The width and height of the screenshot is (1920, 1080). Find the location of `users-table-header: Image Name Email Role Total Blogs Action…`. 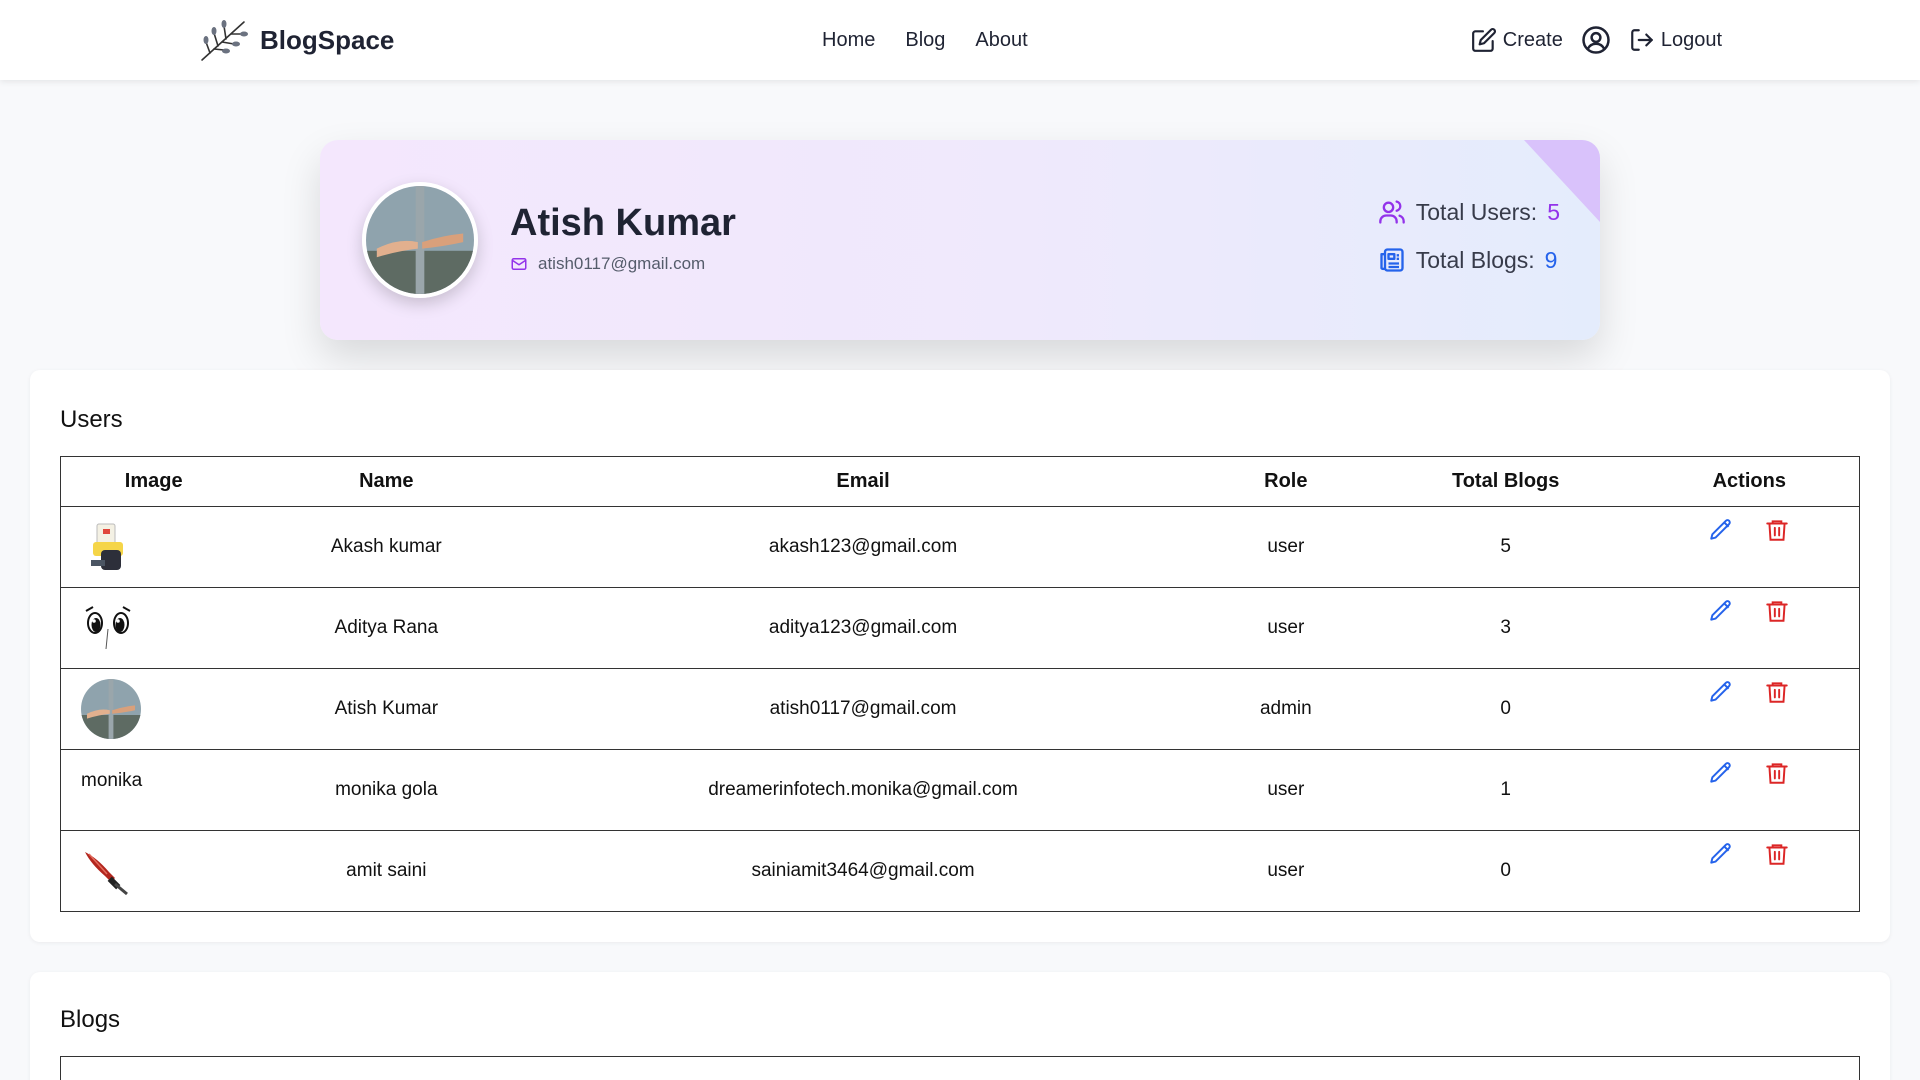

users-table-header: Image Name Email Role Total Blogs Action… is located at coordinates (960, 481).